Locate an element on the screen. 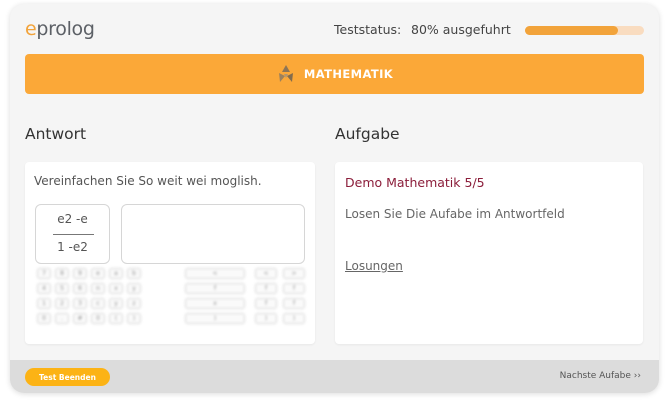 The height and width of the screenshot is (408, 669). test-status-value: 80% ausgefuhrt is located at coordinates (461, 29).